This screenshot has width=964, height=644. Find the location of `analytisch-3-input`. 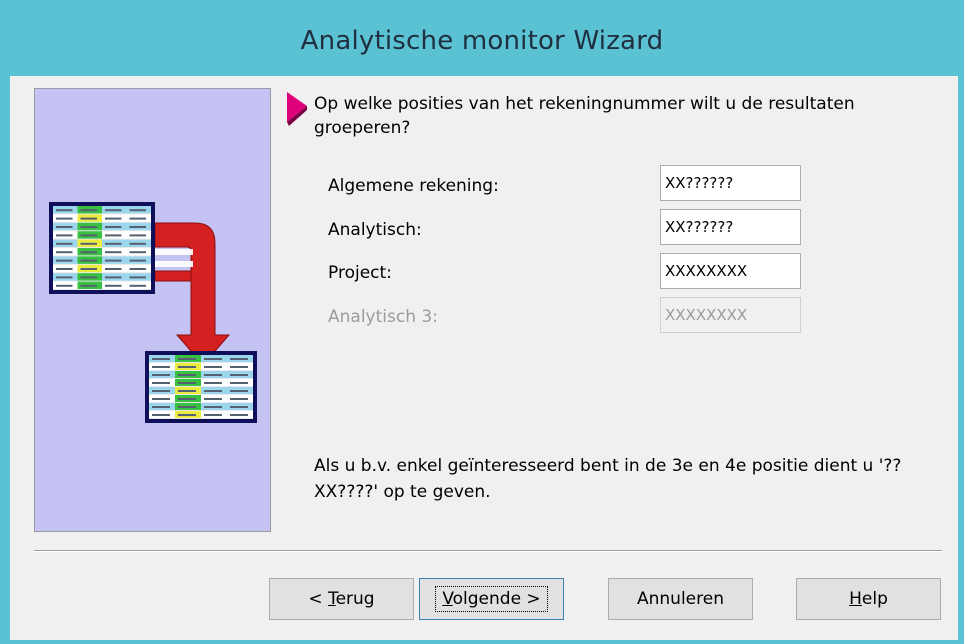

analytisch-3-input is located at coordinates (730, 315).